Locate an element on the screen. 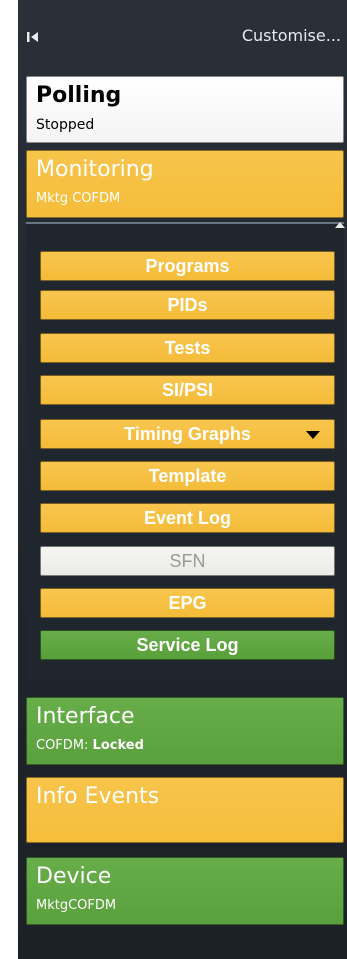 The image size is (347, 959). template-button: Template is located at coordinates (187, 476).